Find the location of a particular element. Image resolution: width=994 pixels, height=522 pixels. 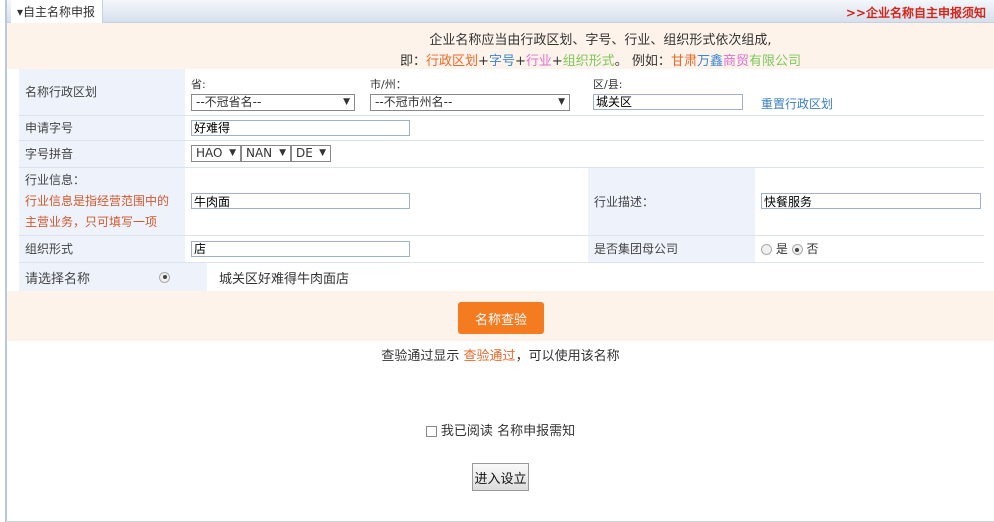

group-company-label: 是否集团母公司 is located at coordinates (671, 249).